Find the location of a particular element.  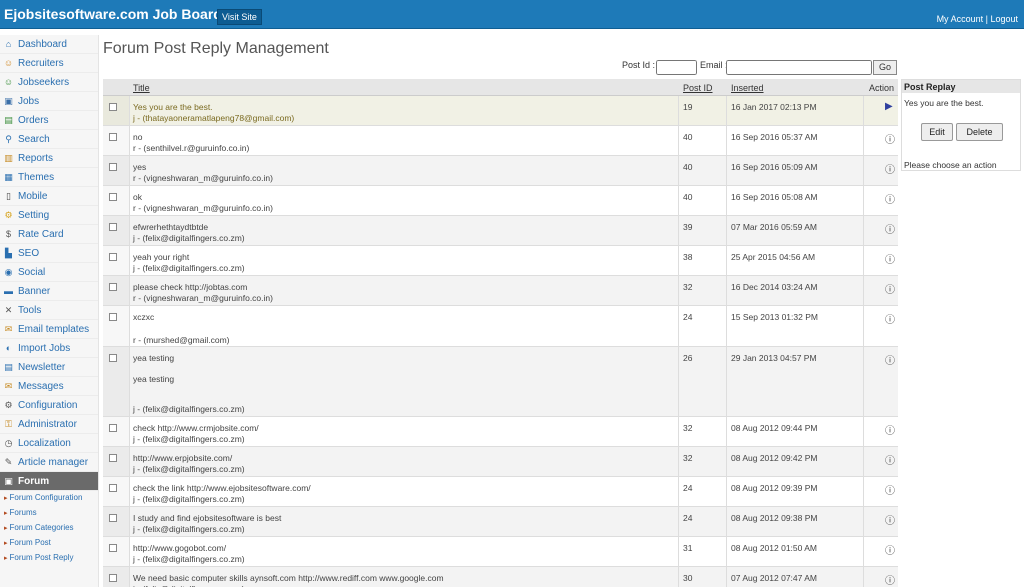

recruiter-icon: ☺ is located at coordinates (8, 62).